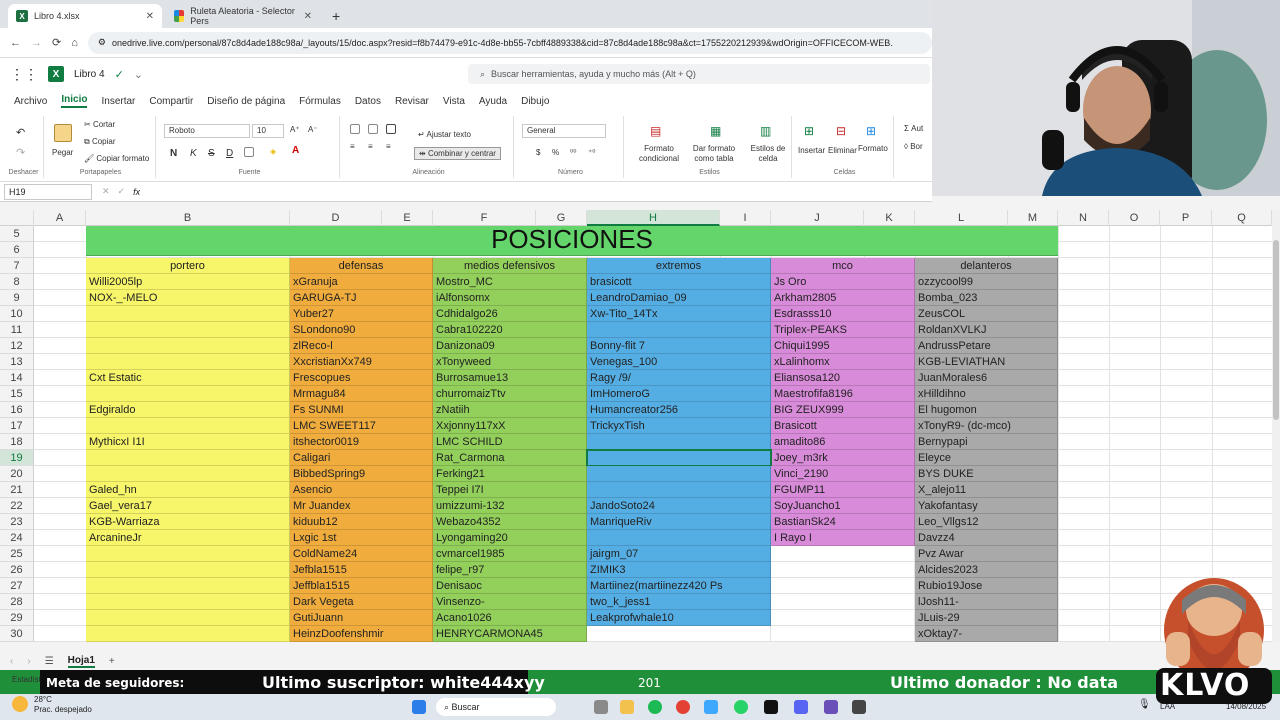 Image resolution: width=1280 pixels, height=720 pixels. I want to click on table-cell: Jefbla1515, so click(361, 570).